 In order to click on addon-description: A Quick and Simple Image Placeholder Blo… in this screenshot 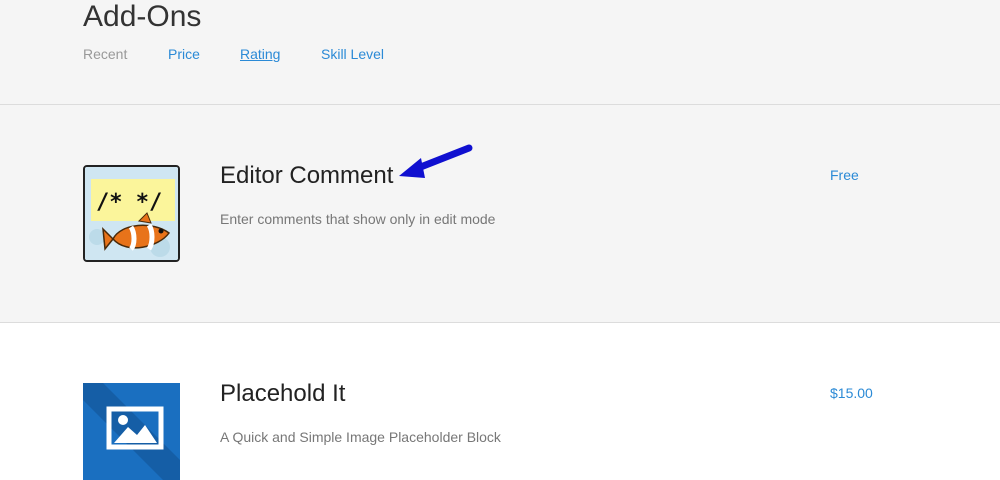, I will do `click(360, 437)`.